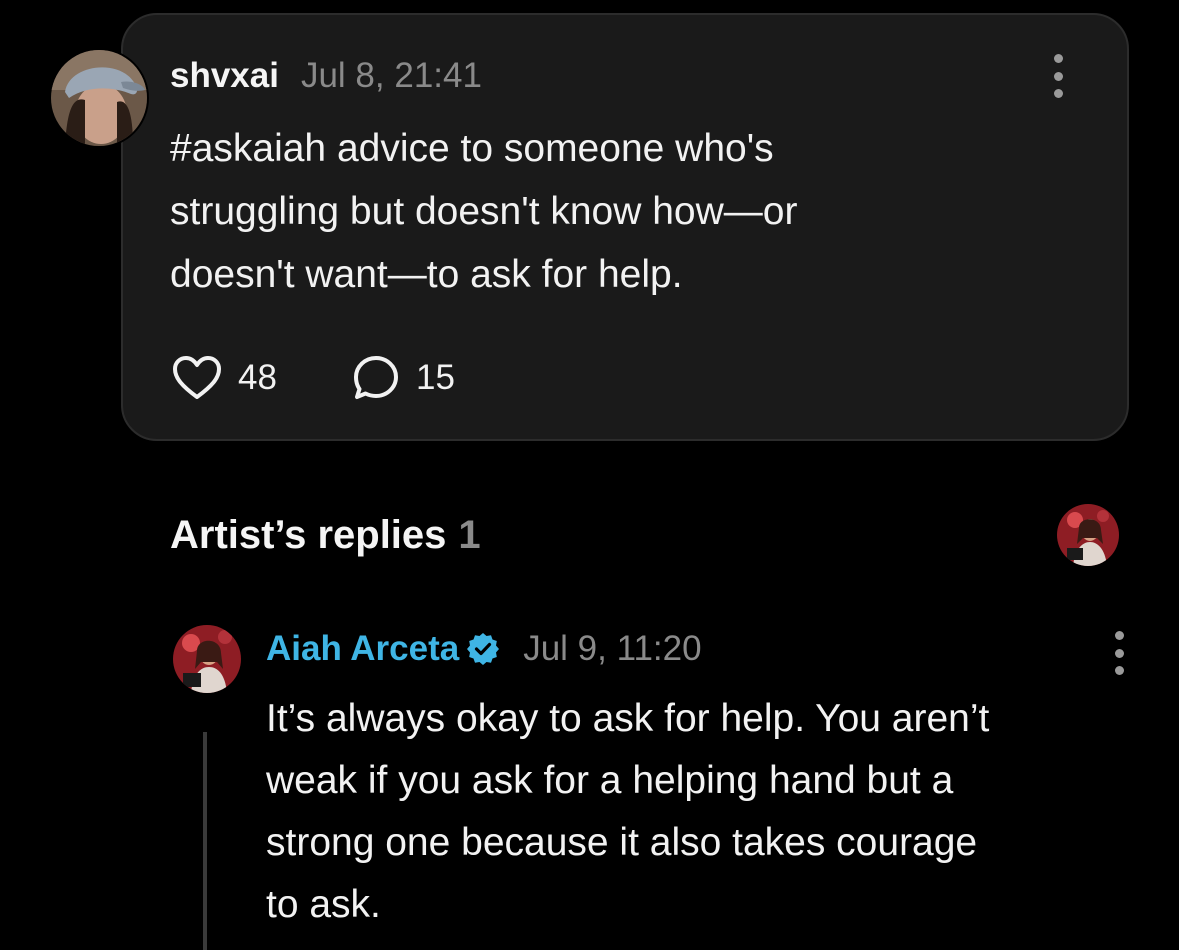 This screenshot has width=1179, height=950. I want to click on reply-header: Aiah Arceta Jul 9, 11:20, so click(484, 649).